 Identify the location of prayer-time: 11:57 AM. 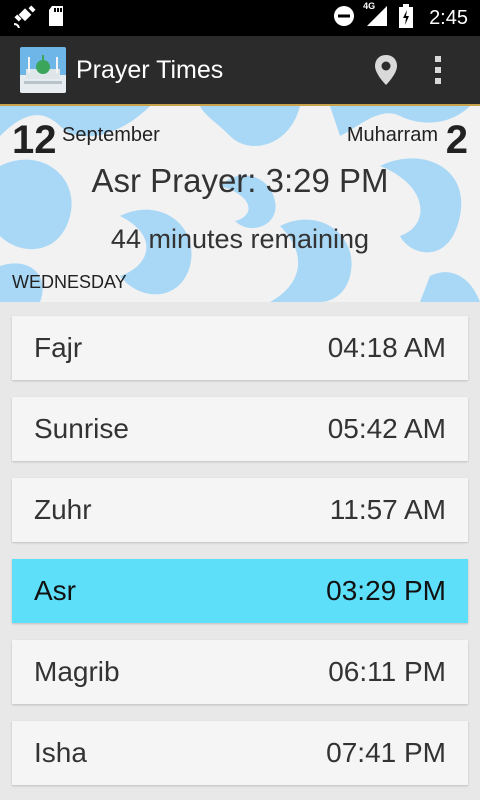
(387, 509).